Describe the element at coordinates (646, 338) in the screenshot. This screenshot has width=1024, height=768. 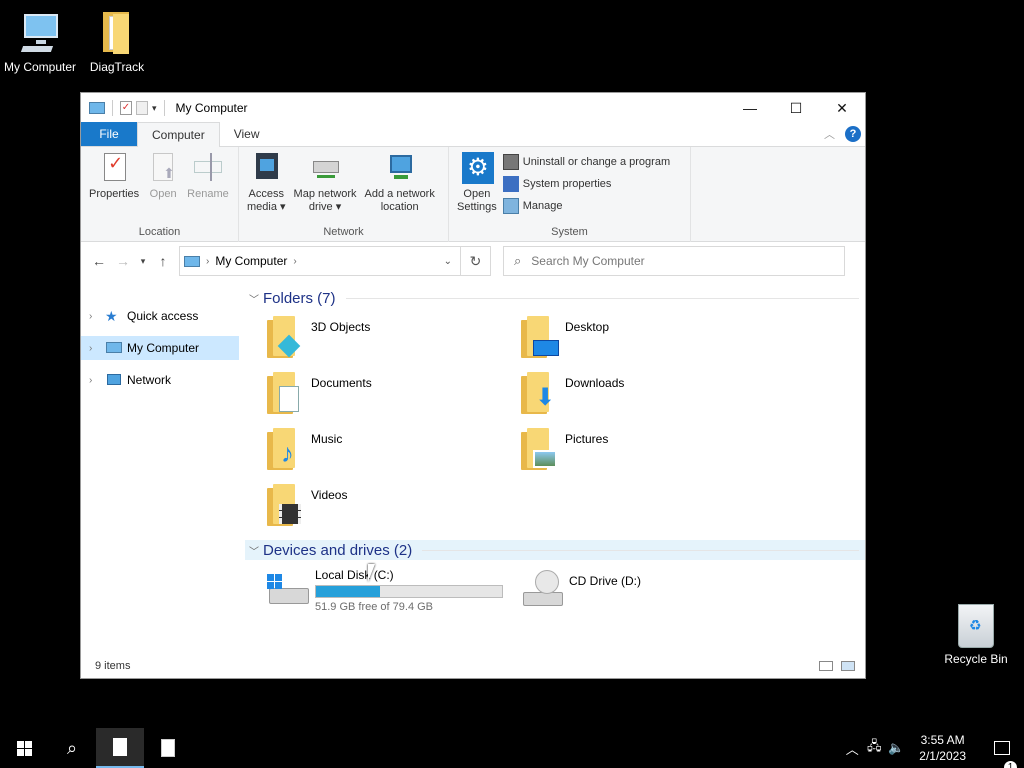
I see `folder-item-desktop: Desktop` at that location.